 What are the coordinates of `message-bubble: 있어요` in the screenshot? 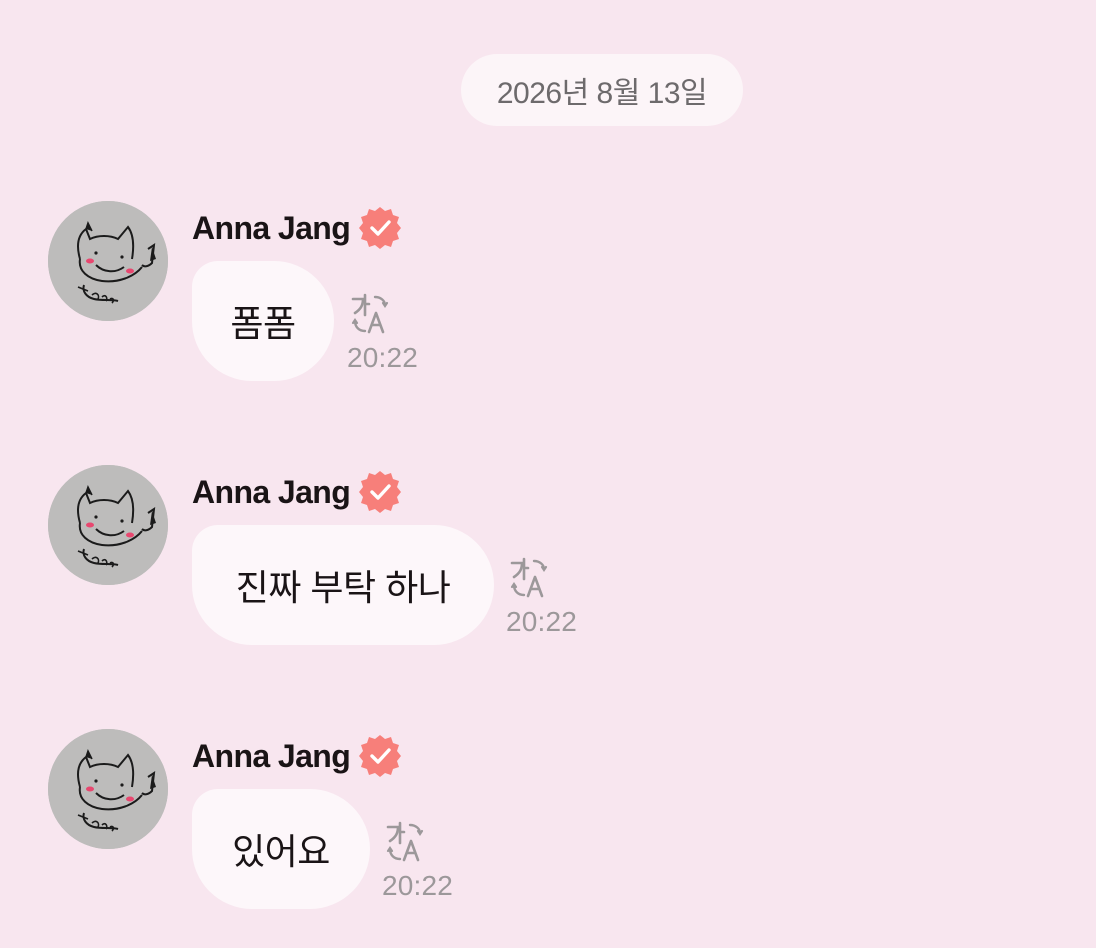 It's located at (281, 849).